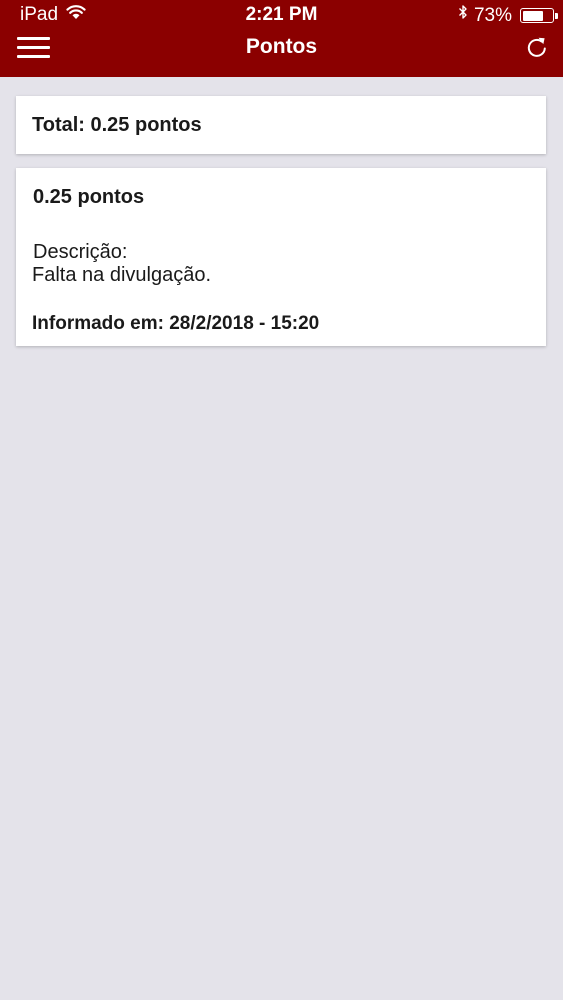  I want to click on informed-date: Informado em: 28/2/2018 - 15:20, so click(176, 323).